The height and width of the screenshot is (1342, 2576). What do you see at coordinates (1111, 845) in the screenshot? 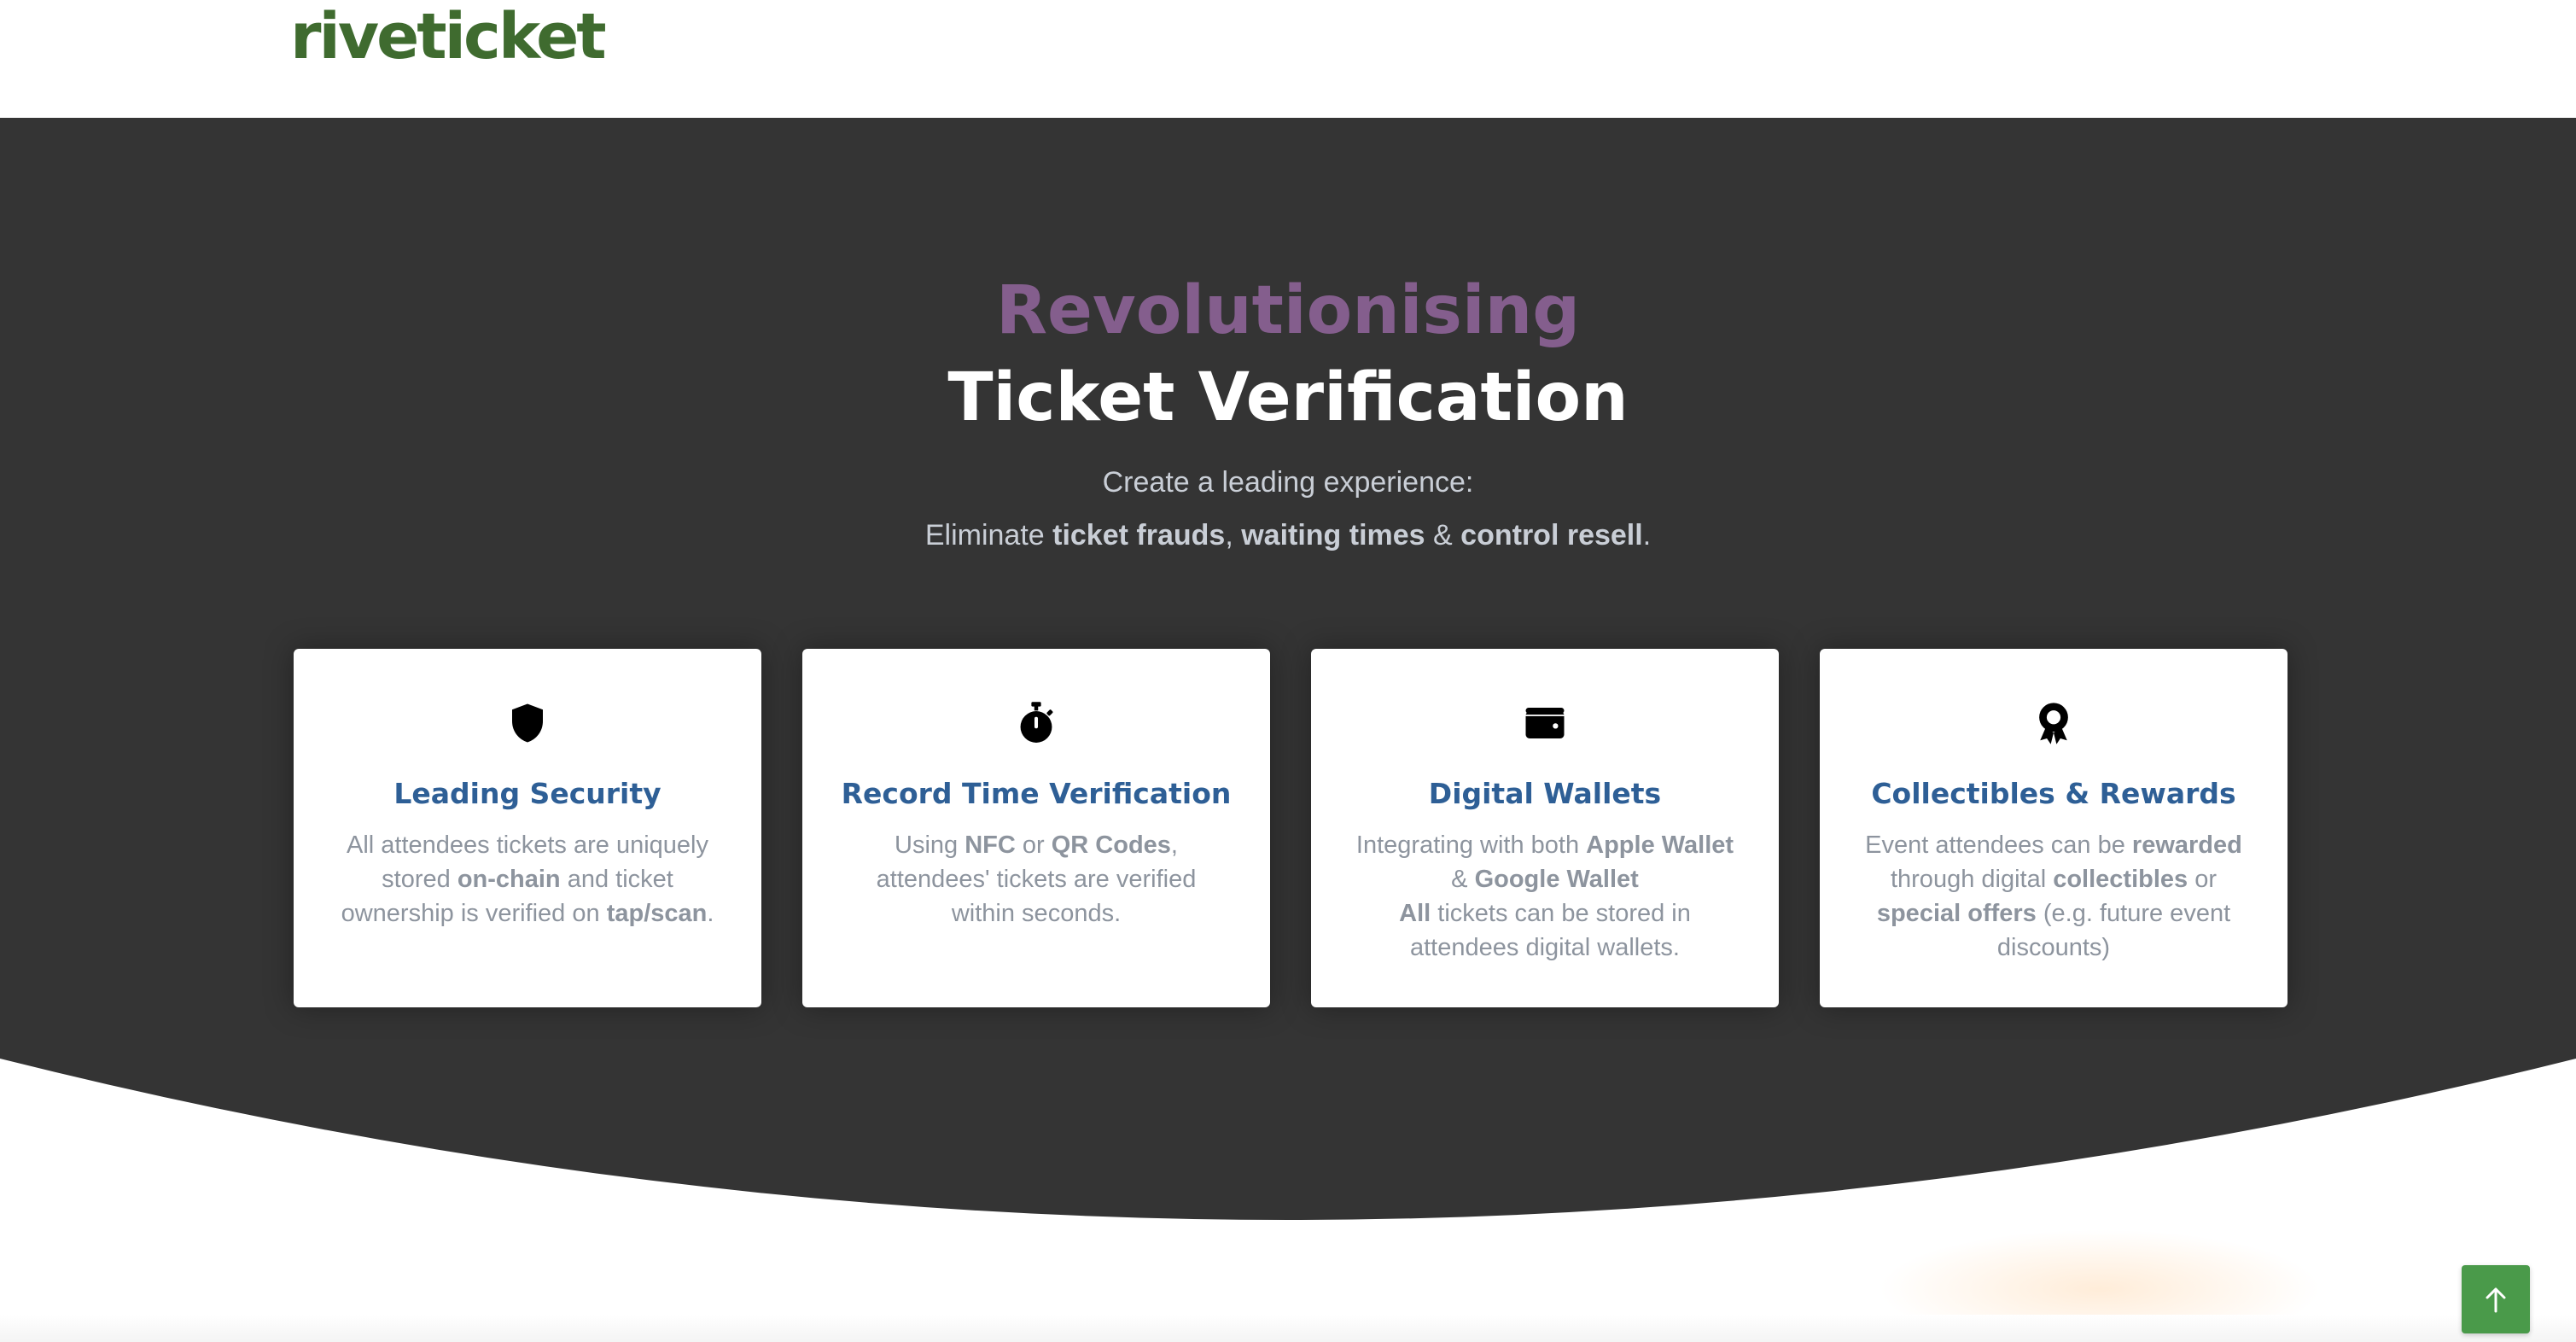
I see `card-text-bold: QR Codes` at bounding box center [1111, 845].